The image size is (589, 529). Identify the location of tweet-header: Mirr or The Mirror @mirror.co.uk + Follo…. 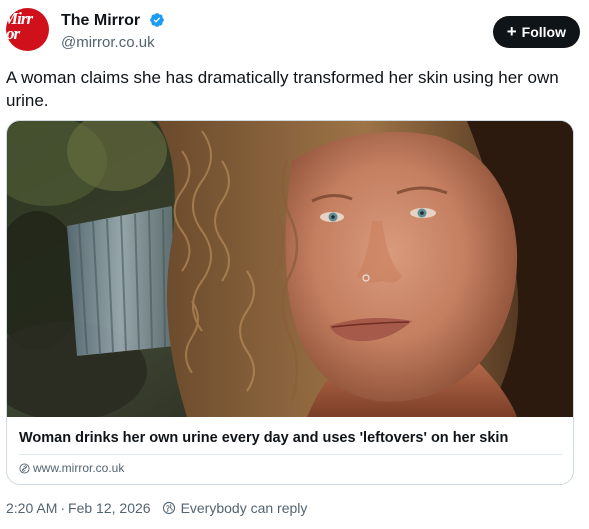
(294, 32).